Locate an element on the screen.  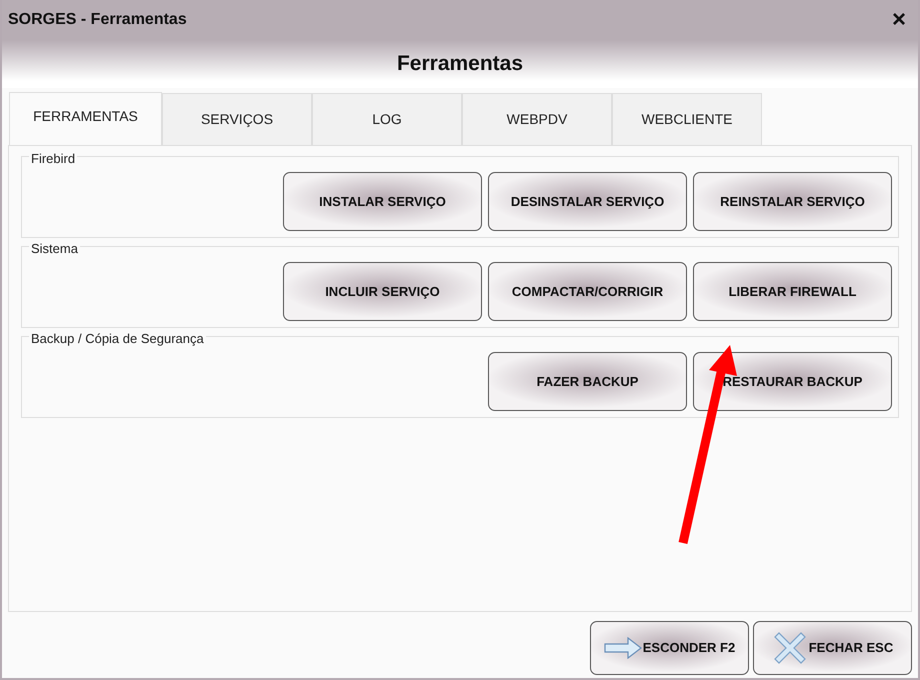
close-icon is located at coordinates (790, 648).